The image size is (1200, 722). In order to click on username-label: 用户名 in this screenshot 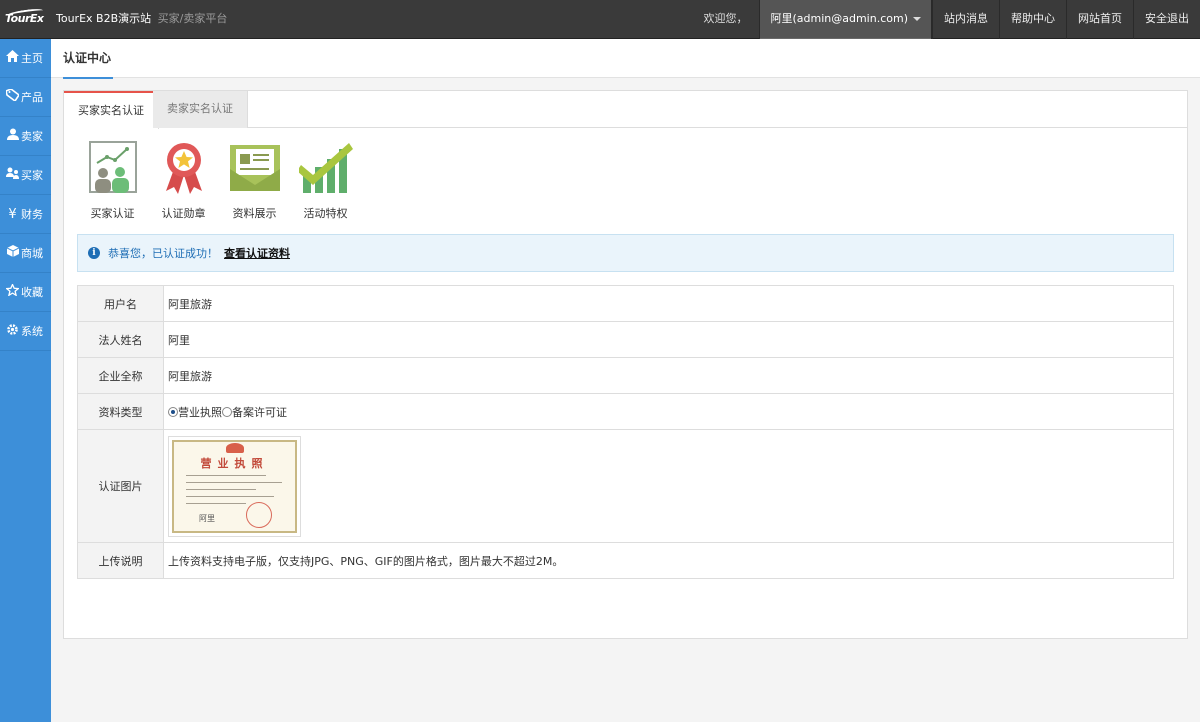, I will do `click(120, 303)`.